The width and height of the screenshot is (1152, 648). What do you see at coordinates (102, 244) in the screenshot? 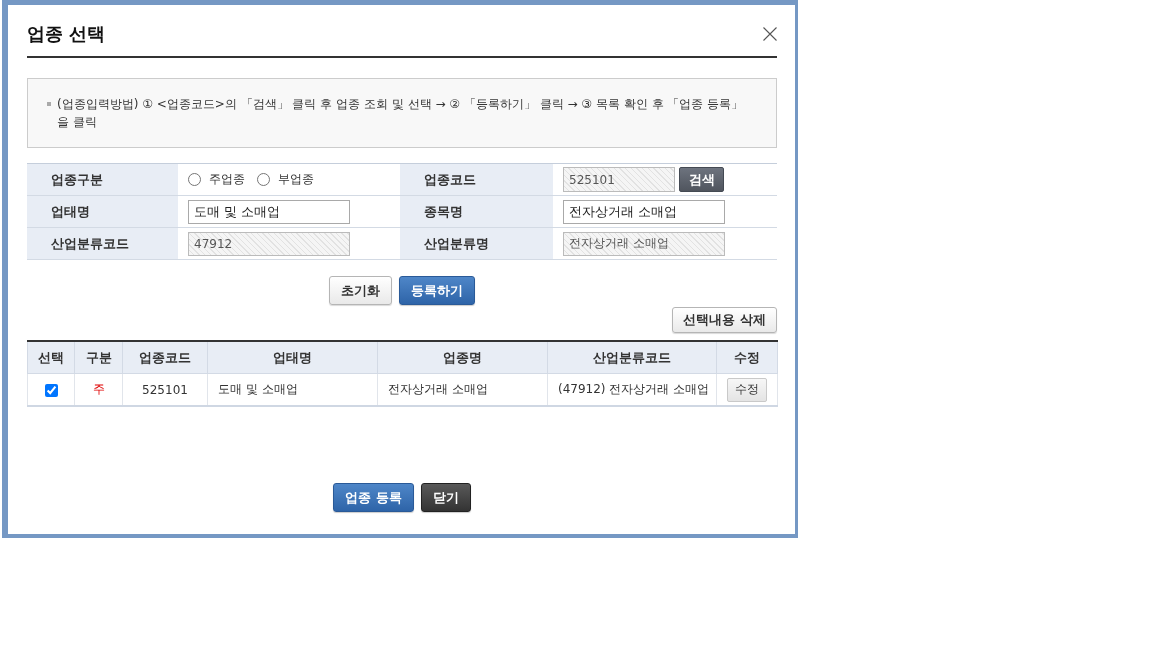
I see `field-label-cell: 산업분류코드` at bounding box center [102, 244].